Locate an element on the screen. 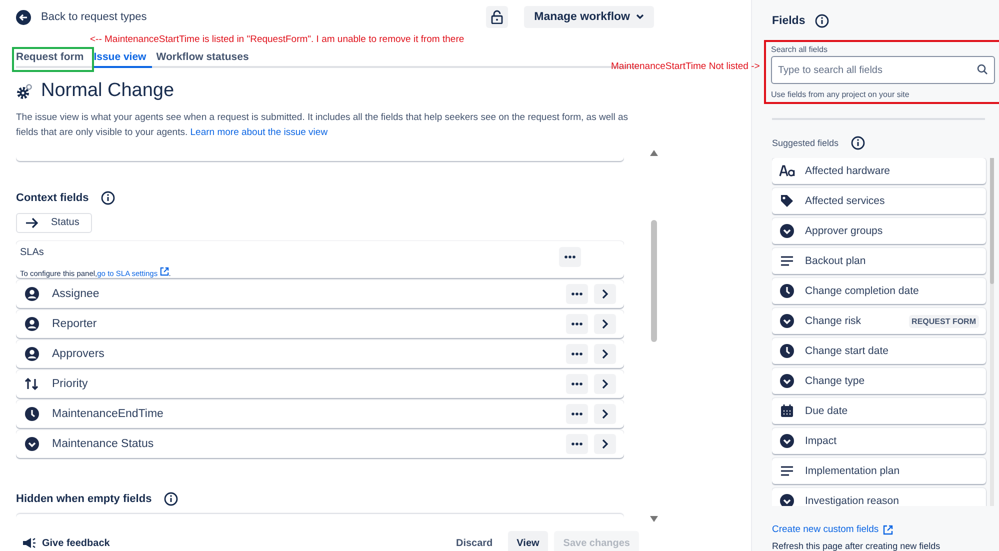 This screenshot has height=551, width=999. field-item: Change start date is located at coordinates (879, 351).